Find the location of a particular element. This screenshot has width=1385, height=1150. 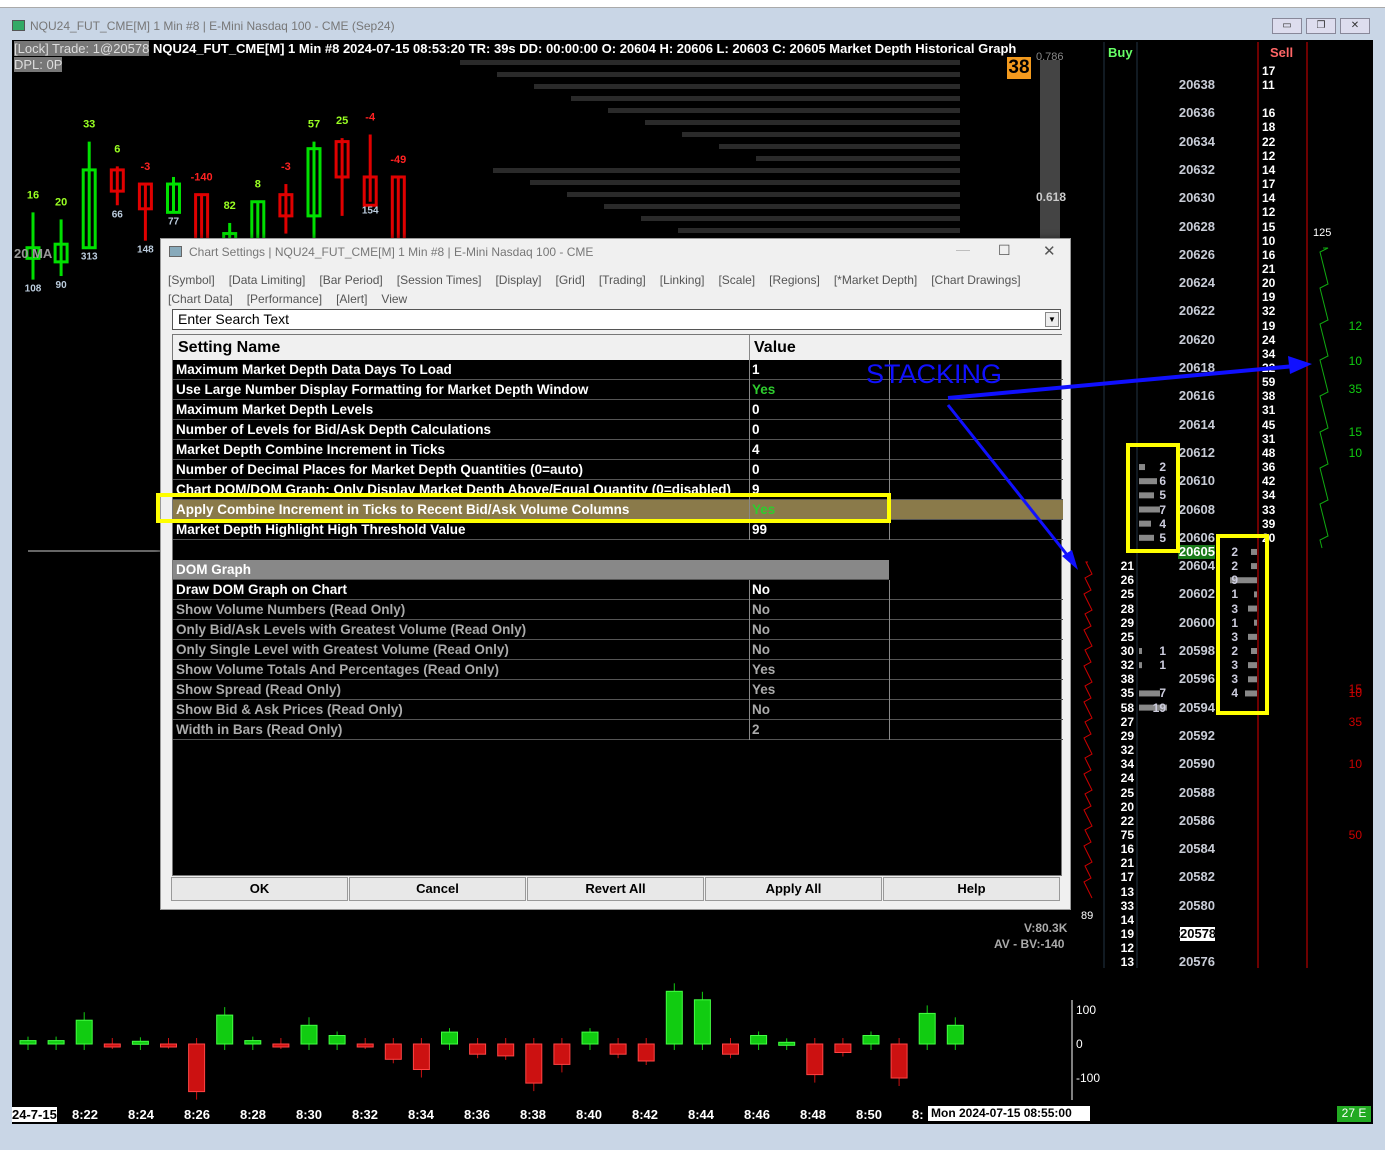

dpl-label: DPL: 0P is located at coordinates (38, 64).